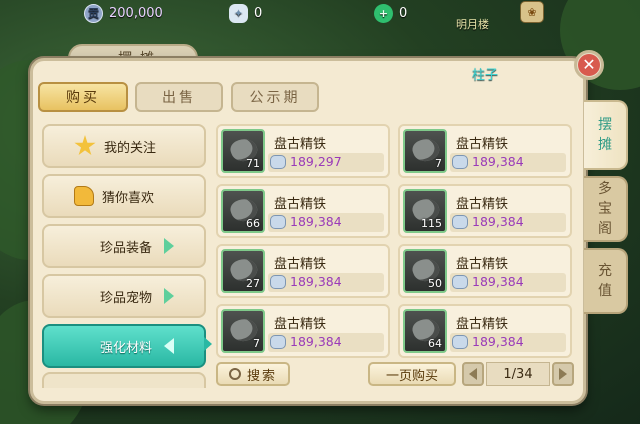  I want to click on category-enhance-materials: 强化材料, so click(124, 346).